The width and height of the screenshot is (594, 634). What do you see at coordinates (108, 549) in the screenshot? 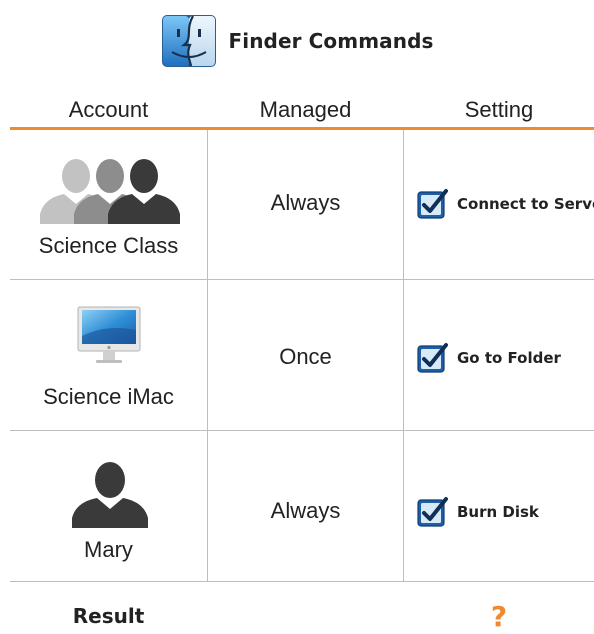
I see `account-label: Mary` at bounding box center [108, 549].